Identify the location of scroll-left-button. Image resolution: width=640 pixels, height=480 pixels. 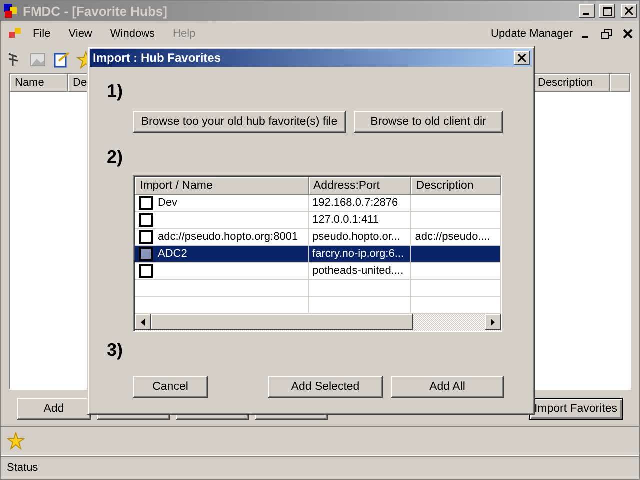
(143, 322).